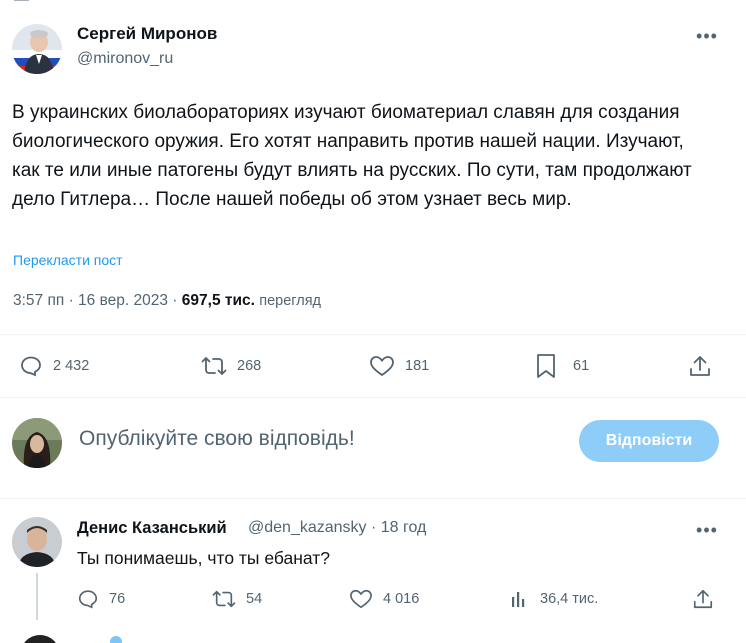  What do you see at coordinates (404, 527) in the screenshot?
I see `comment-time: 18 год` at bounding box center [404, 527].